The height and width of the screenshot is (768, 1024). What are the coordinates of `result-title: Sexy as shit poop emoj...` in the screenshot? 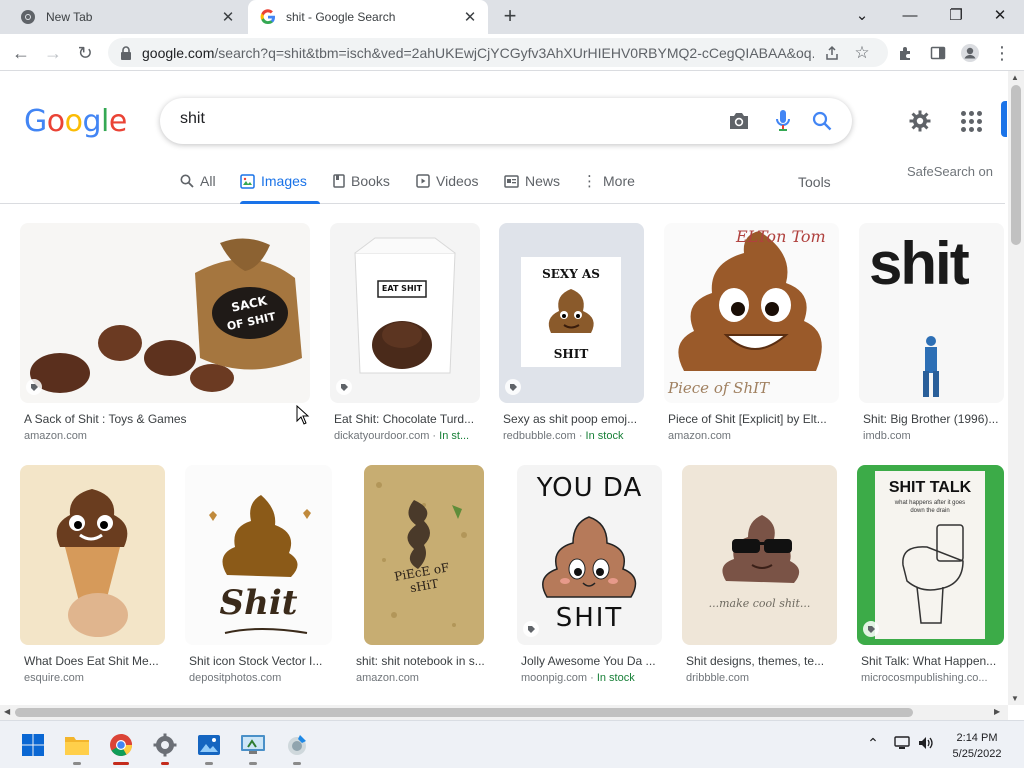 It's located at (573, 419).